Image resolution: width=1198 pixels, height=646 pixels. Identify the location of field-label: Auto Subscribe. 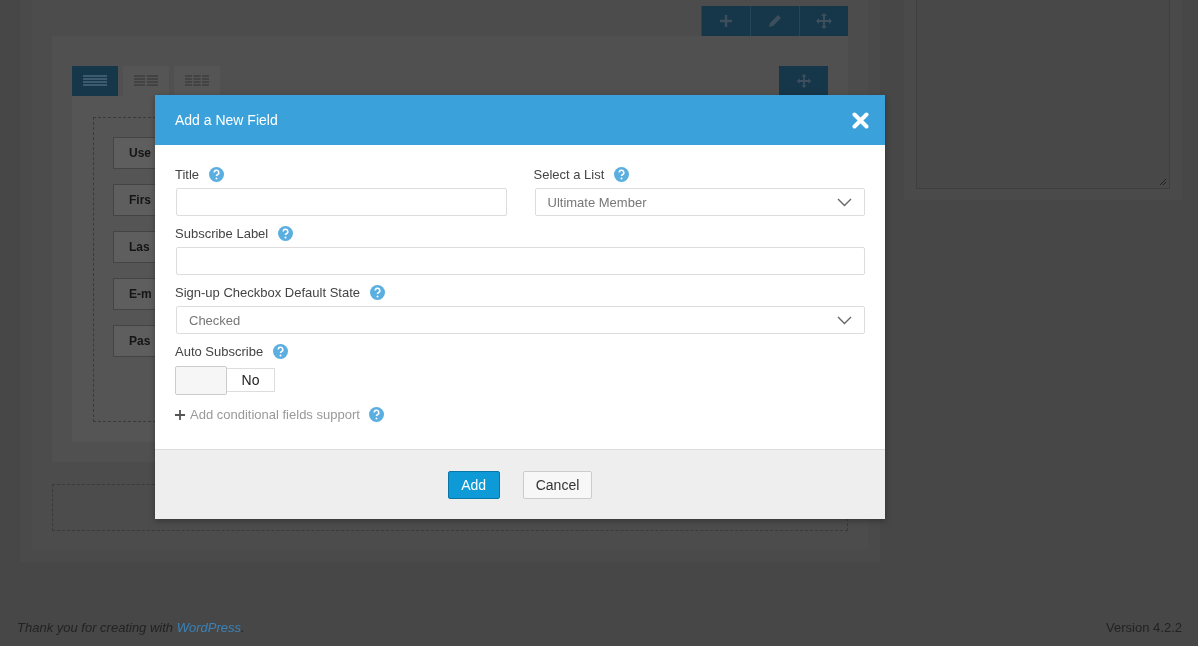
(219, 351).